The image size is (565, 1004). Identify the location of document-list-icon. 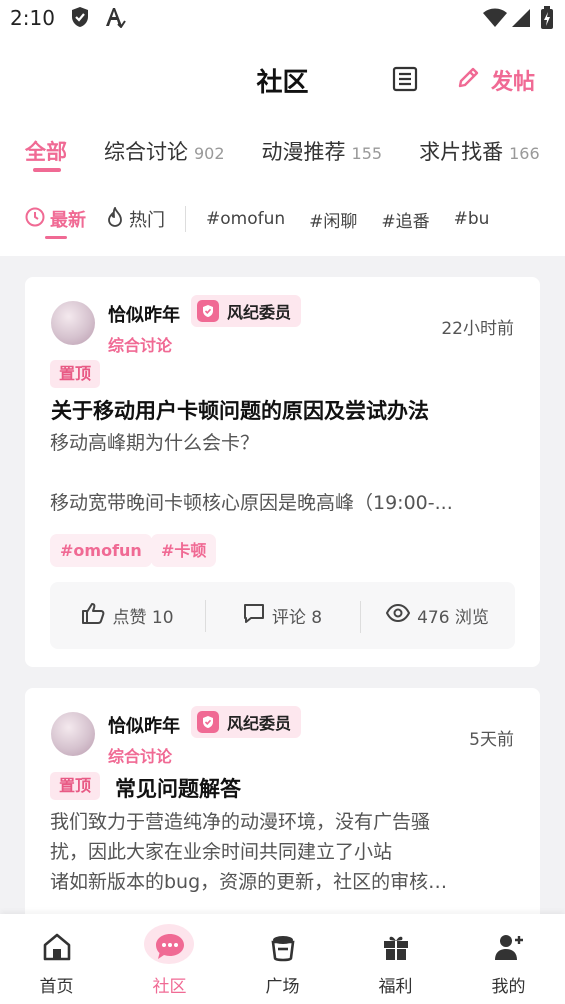
(405, 81).